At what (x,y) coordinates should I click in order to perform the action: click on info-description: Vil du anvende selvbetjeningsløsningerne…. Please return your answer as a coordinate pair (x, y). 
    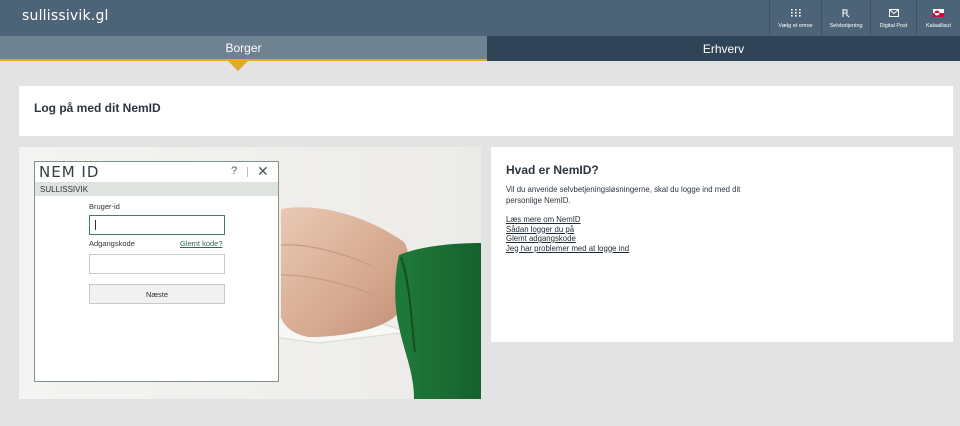
    Looking at the image, I should click on (623, 195).